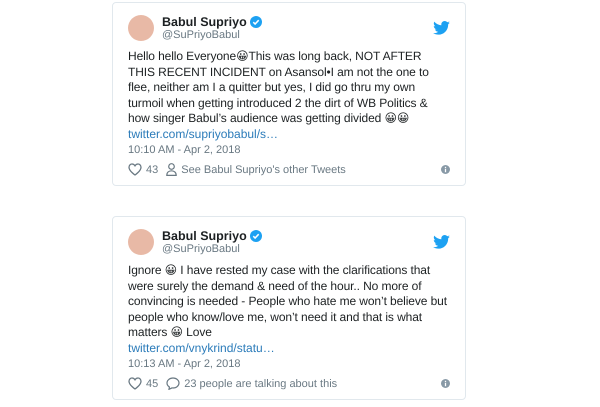 The width and height of the screenshot is (600, 407). What do you see at coordinates (279, 87) in the screenshot?
I see `tweet-text: Hello hello Everyone😀This was long back, NOT AFTER THIS RECENT INCIDENT on Asansol•I am not the one to flee, neither am I a quitter but yes, I did go thru my own turmoil when getting introduced 2 the dirt of WB Politics & how singer Babul’s audience was getting divided 😀😀` at bounding box center [279, 87].